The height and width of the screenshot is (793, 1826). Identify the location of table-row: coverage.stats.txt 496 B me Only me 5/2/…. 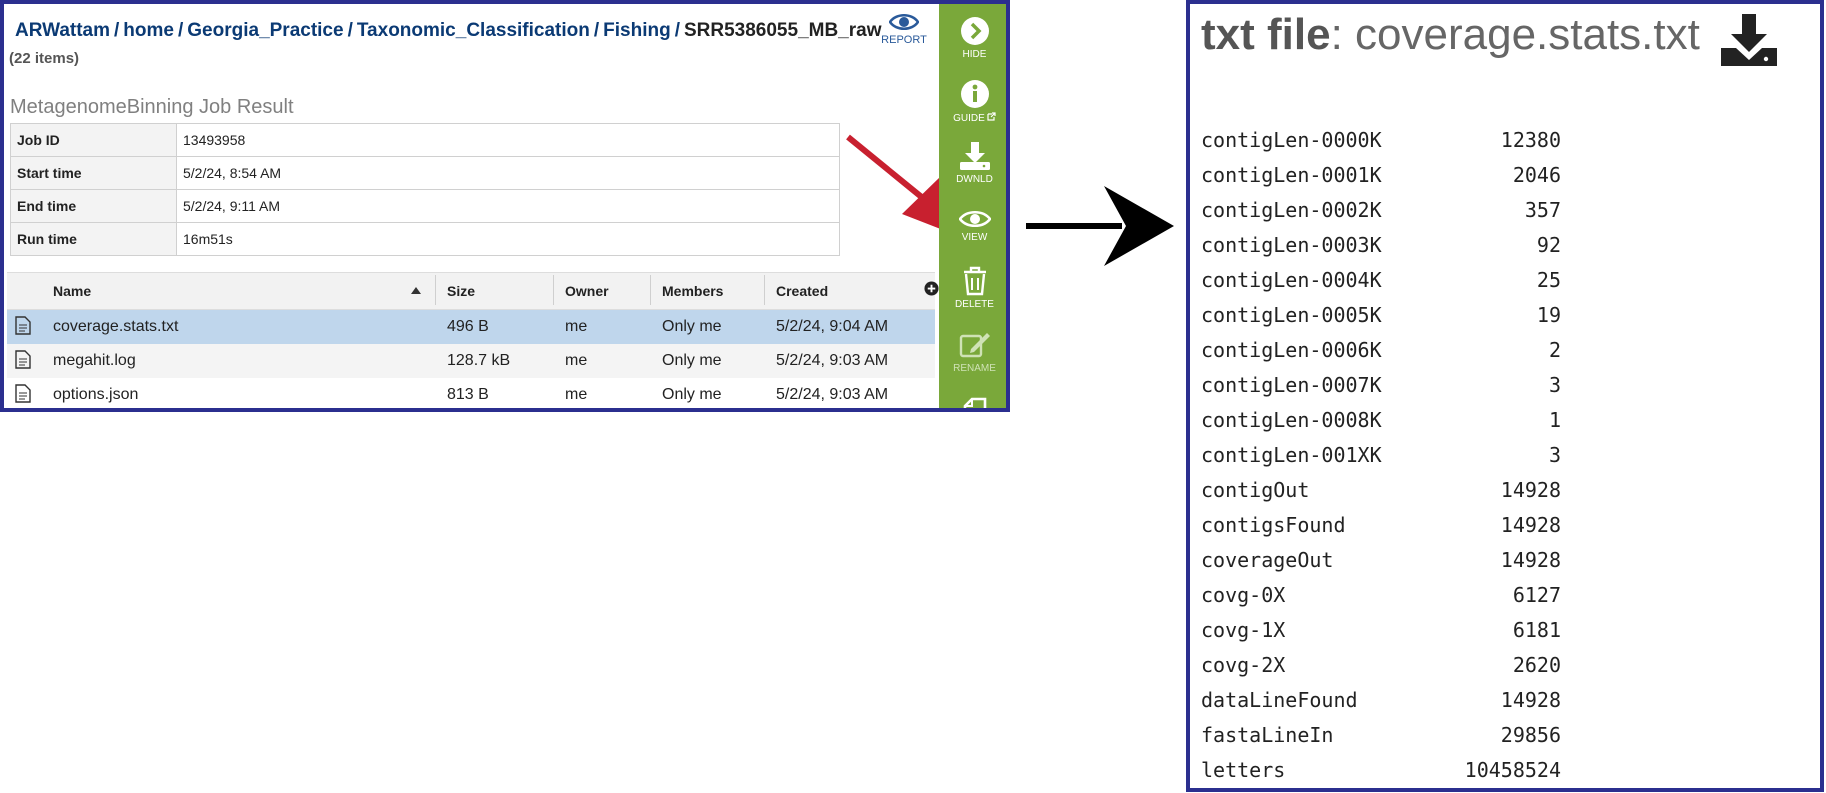
(471, 327).